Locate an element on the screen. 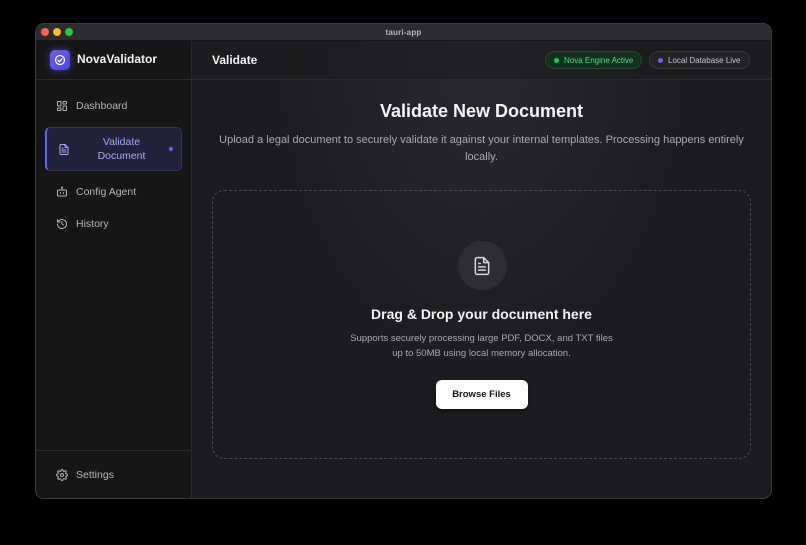  sidebar-item-label: Dashboard is located at coordinates (102, 106).